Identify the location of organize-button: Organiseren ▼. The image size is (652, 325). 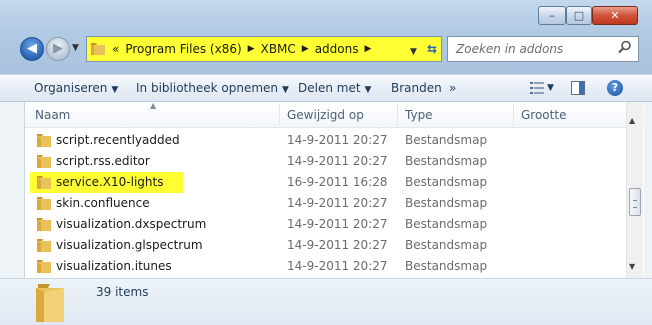
(76, 88).